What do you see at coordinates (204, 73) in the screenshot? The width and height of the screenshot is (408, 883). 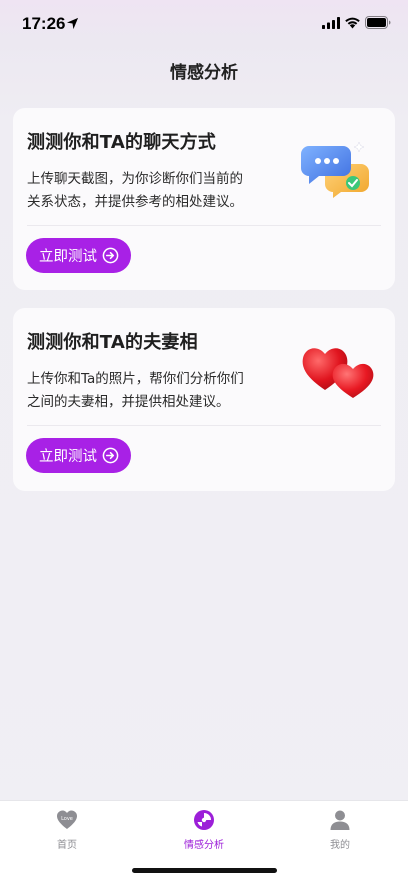 I see `page-title: 情感分析` at bounding box center [204, 73].